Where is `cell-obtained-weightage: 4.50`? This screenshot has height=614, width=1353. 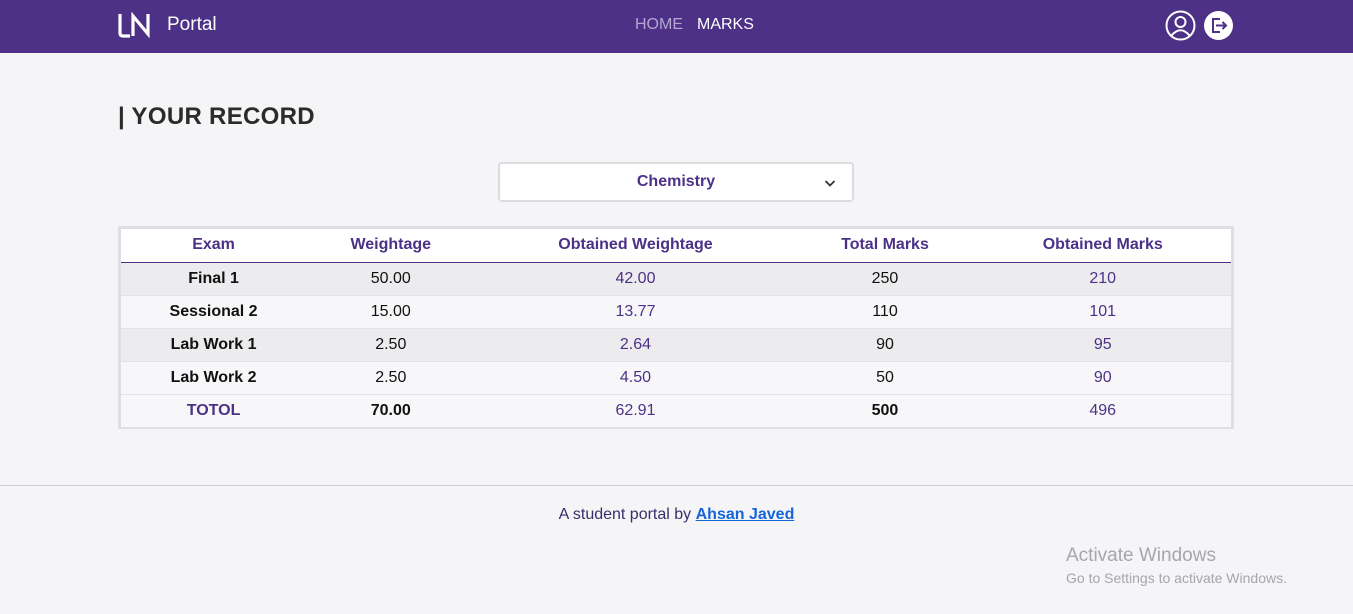 cell-obtained-weightage: 4.50 is located at coordinates (635, 378).